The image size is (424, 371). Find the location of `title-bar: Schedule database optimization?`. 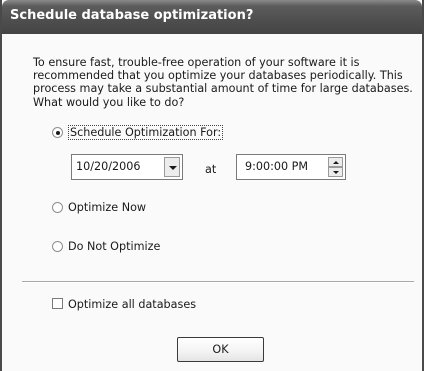

title-bar: Schedule database optimization? is located at coordinates (212, 17).